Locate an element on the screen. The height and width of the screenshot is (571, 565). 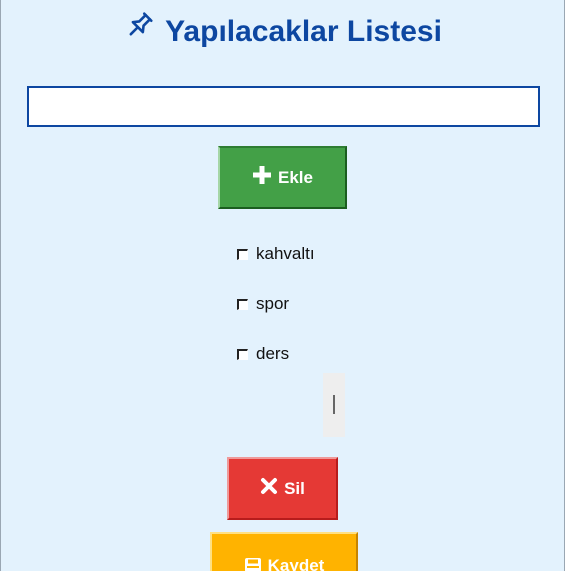
list-item: spor is located at coordinates (337, 311).